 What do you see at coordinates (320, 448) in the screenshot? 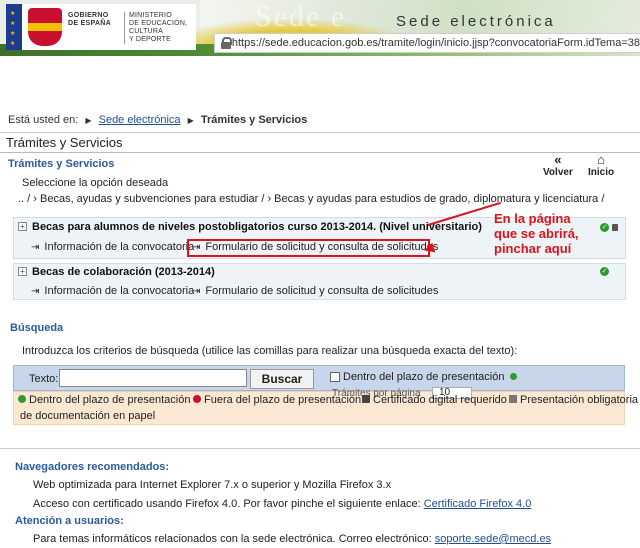
I see `footer-divider` at bounding box center [320, 448].